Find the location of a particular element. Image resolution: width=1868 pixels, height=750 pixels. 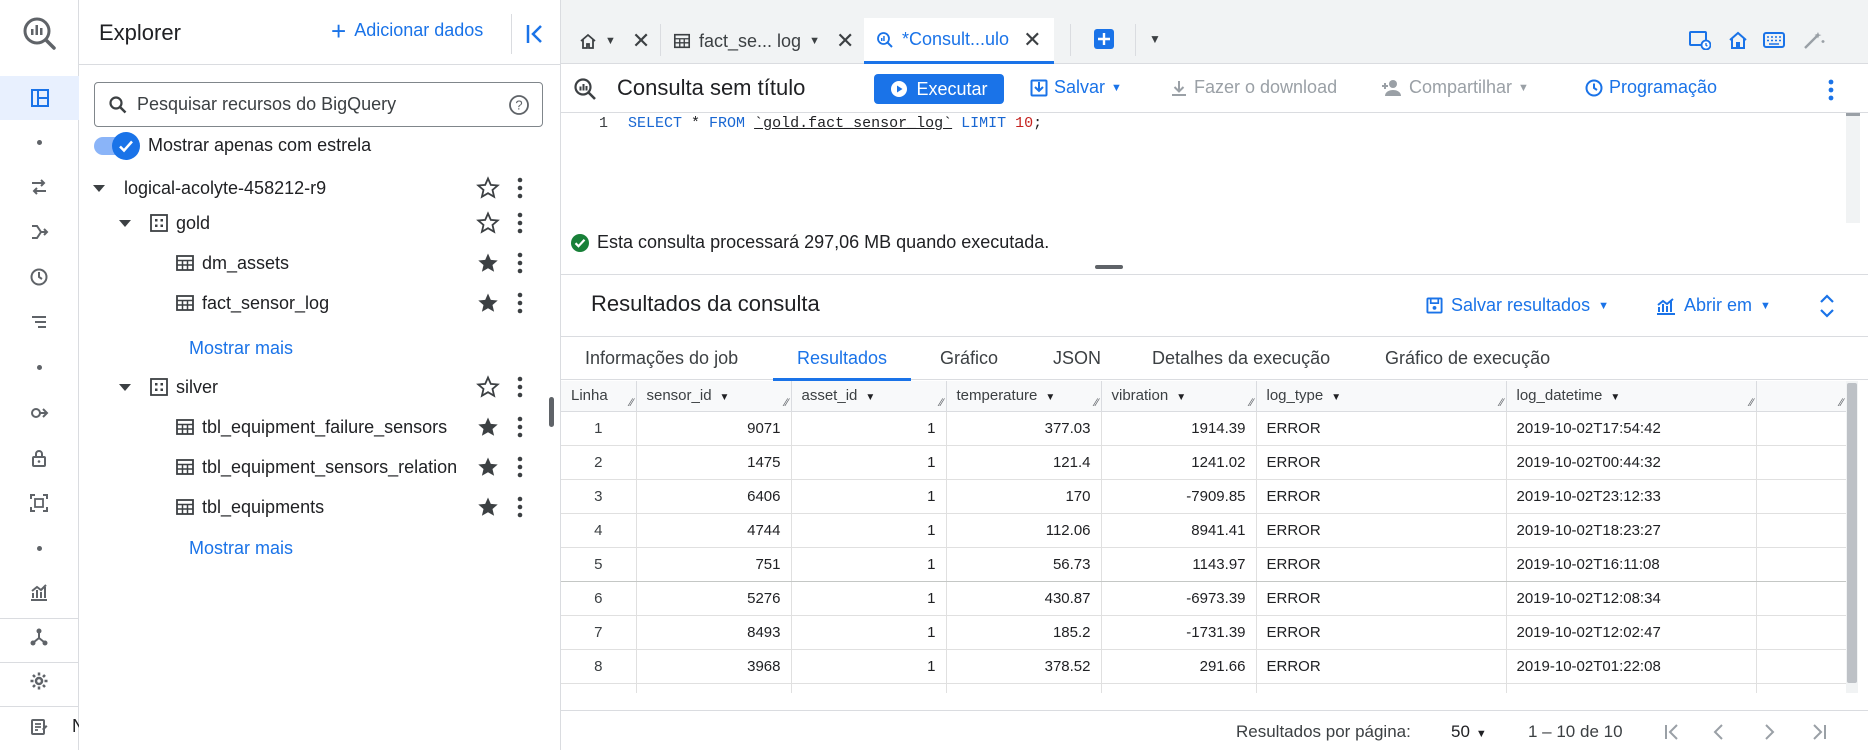

log-datetime-cell: 2019-10-02T17:54:42 is located at coordinates (1631, 428).